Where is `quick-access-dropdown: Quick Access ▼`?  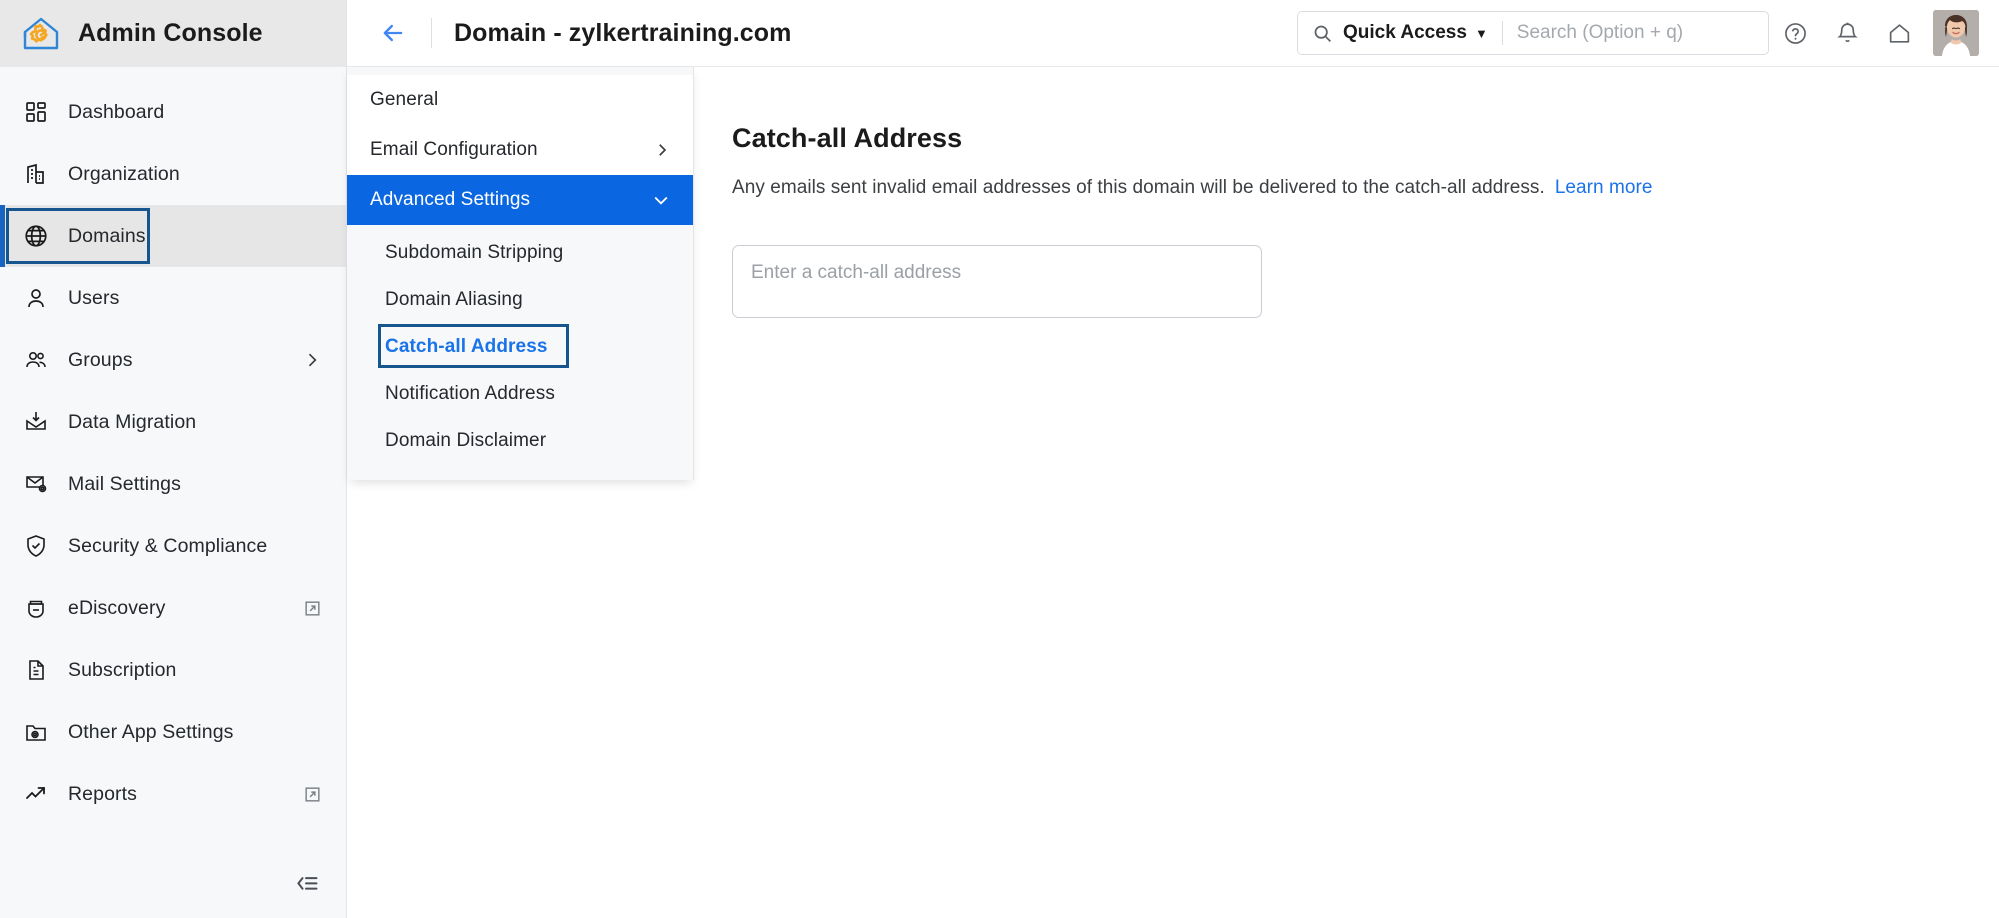 quick-access-dropdown: Quick Access ▼ is located at coordinates (1415, 33).